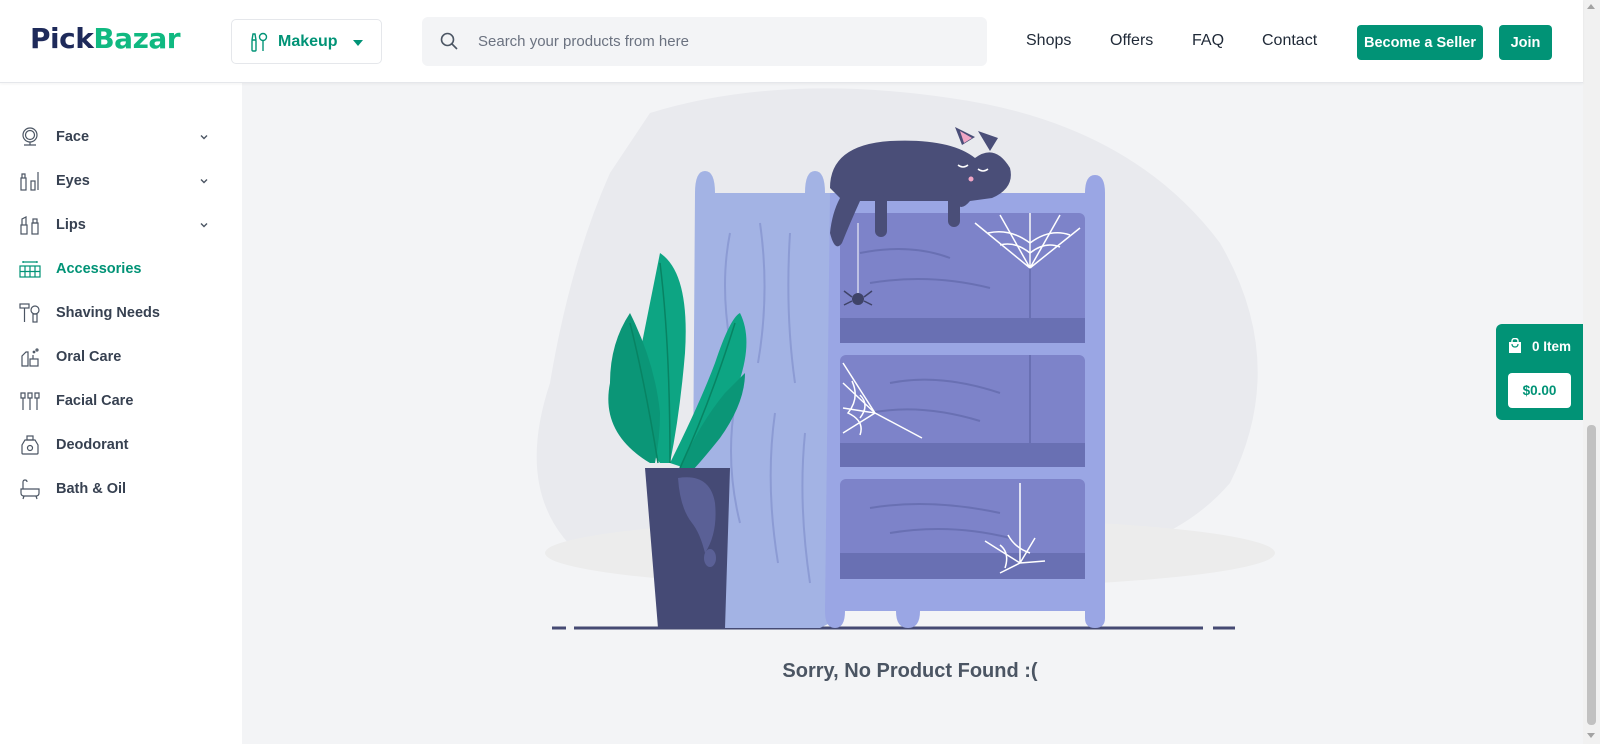  What do you see at coordinates (108, 313) in the screenshot?
I see `sidebar-item-label: Shaving Needs` at bounding box center [108, 313].